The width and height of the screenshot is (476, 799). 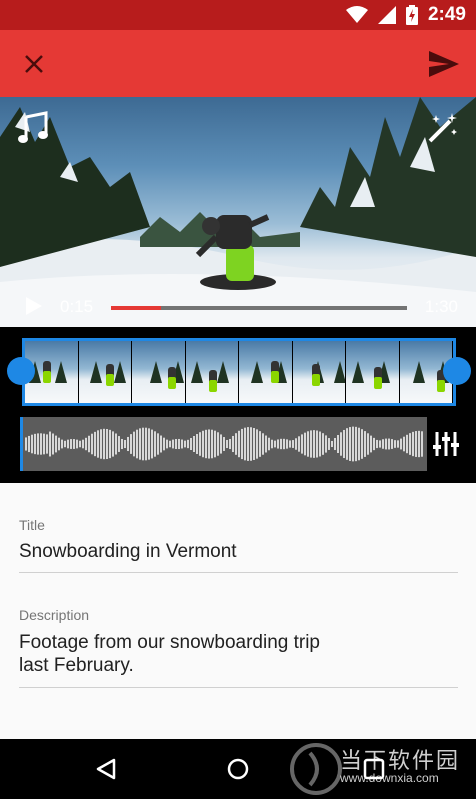 I want to click on home-button, so click(x=238, y=769).